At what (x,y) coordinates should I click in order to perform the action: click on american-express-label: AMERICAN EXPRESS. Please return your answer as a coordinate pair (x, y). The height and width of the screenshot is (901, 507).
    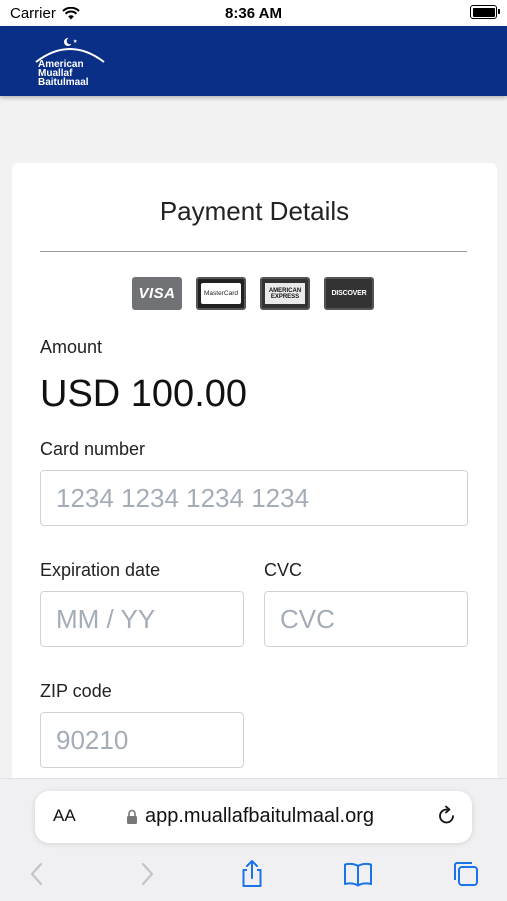
    Looking at the image, I should click on (285, 293).